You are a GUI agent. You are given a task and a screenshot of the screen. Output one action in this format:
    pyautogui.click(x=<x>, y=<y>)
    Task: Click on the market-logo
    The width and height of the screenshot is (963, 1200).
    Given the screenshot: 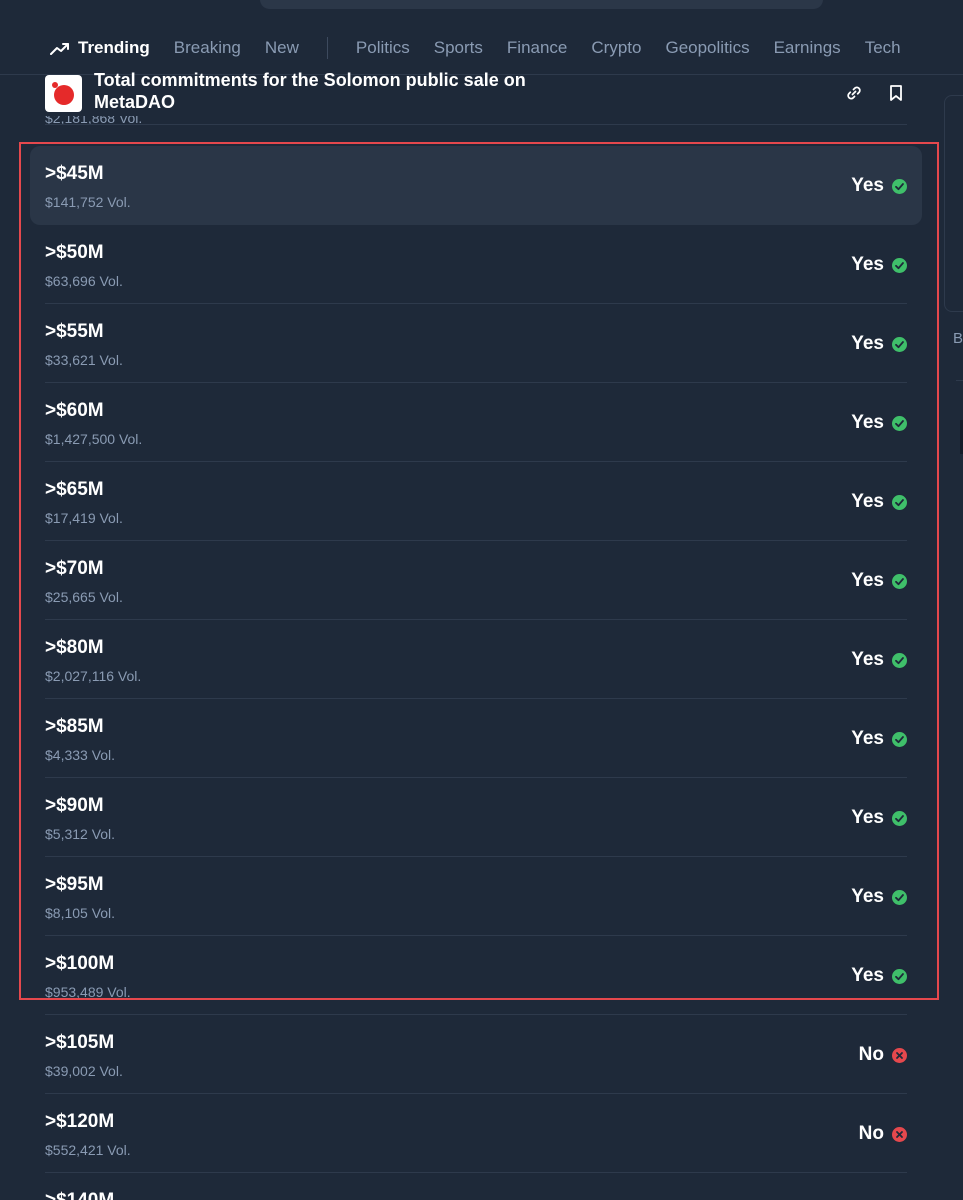 What is the action you would take?
    pyautogui.click(x=63, y=93)
    